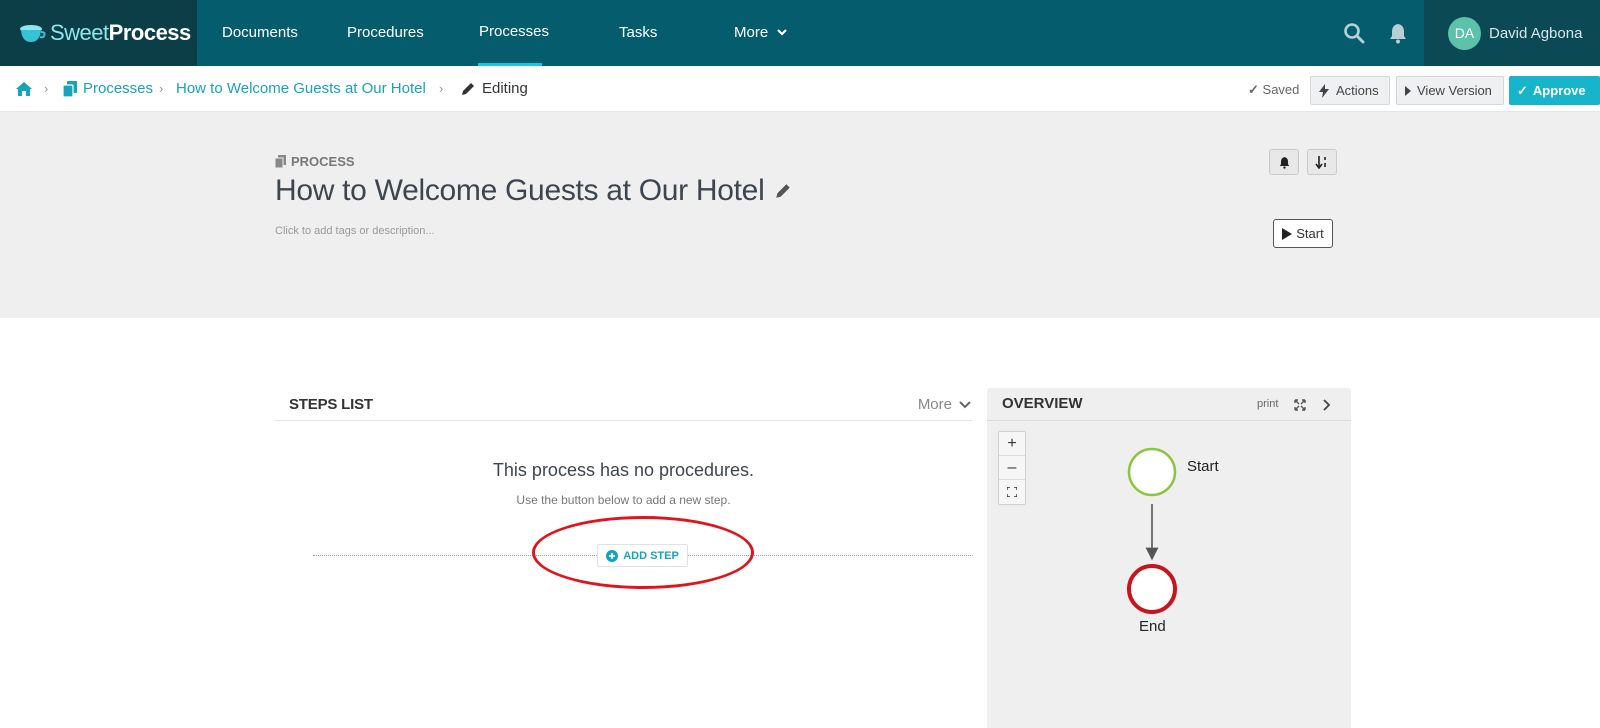  What do you see at coordinates (623, 500) in the screenshot?
I see `empty-state-subtitle: Use the button below to add a new step.` at bounding box center [623, 500].